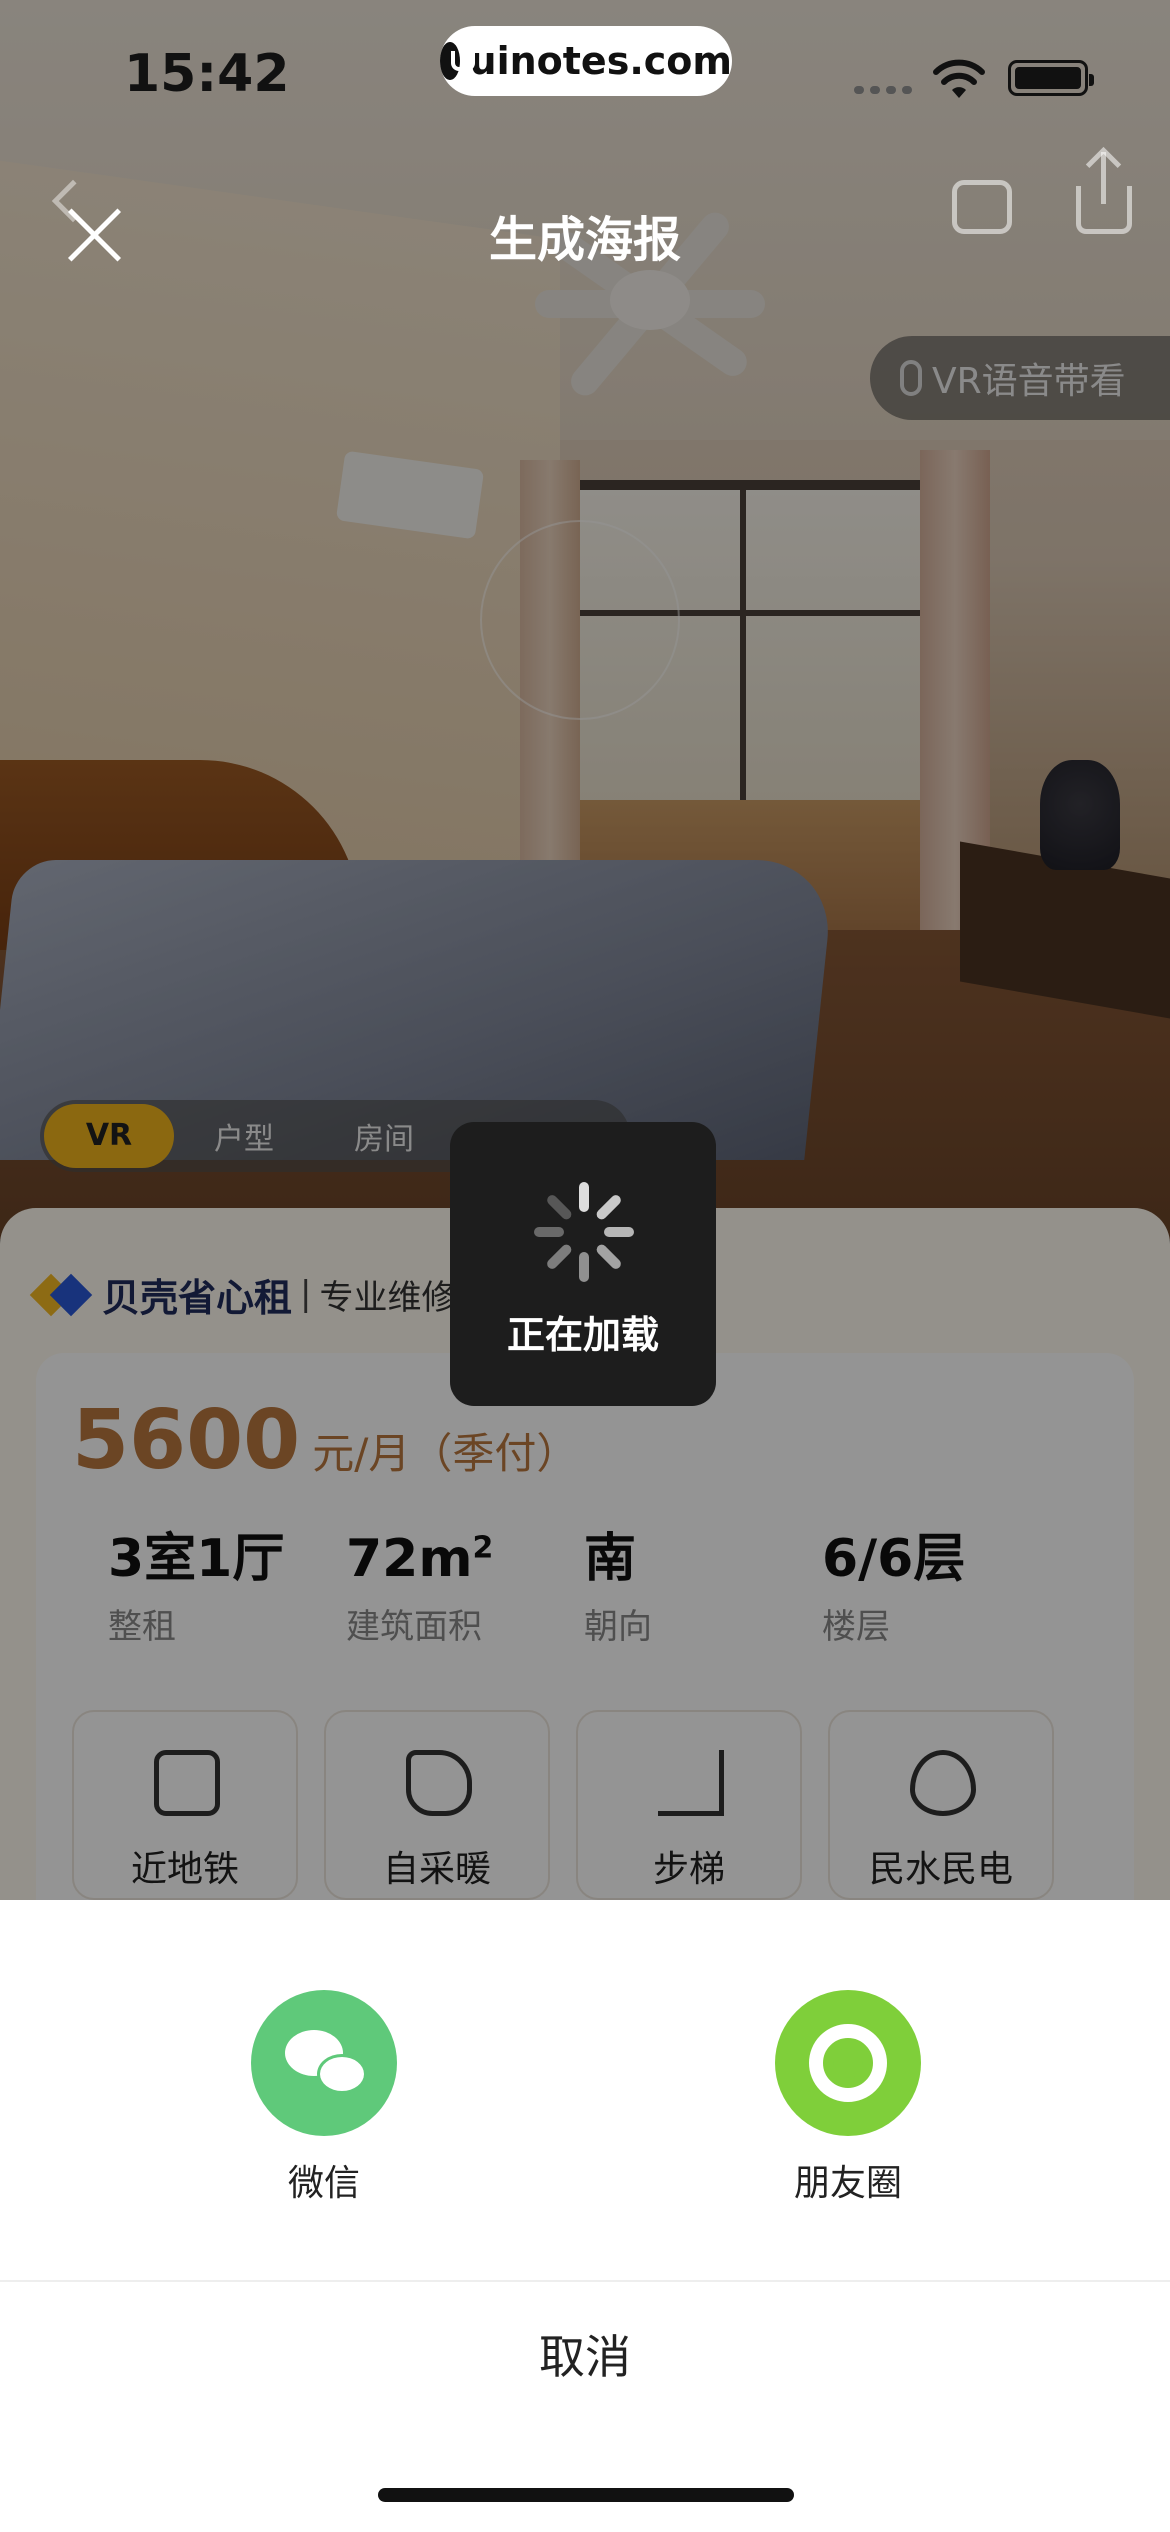  What do you see at coordinates (586, 2495) in the screenshot?
I see `home-indicator` at bounding box center [586, 2495].